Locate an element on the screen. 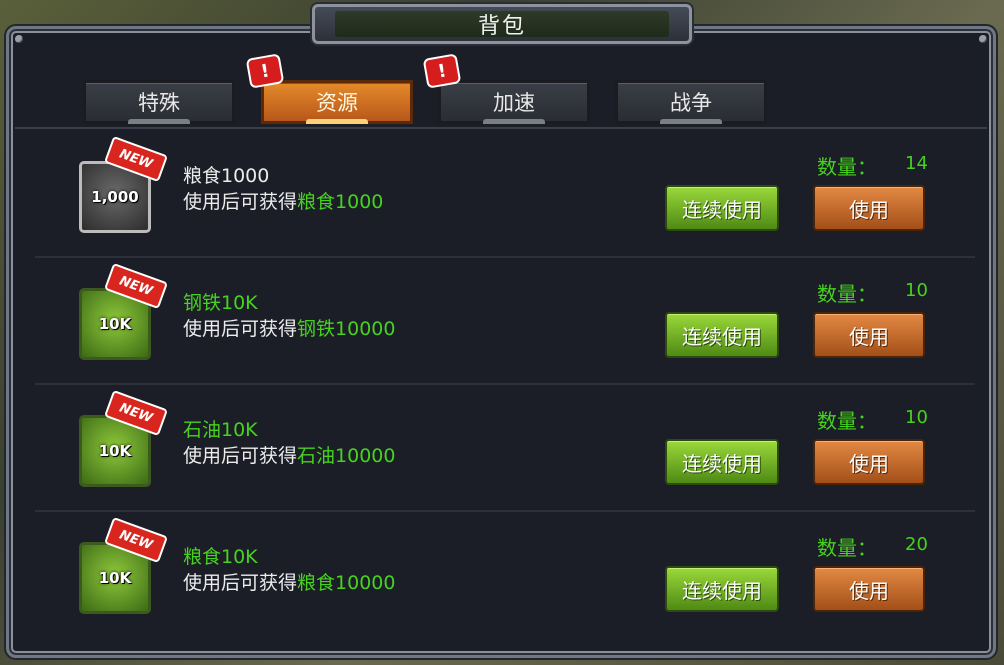 The width and height of the screenshot is (1004, 665). icon-amount: 1,000 is located at coordinates (115, 197).